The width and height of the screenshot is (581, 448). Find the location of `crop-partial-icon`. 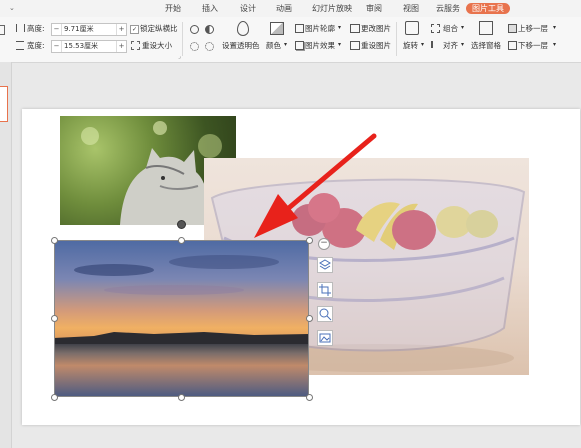

crop-partial-icon is located at coordinates (2, 30).